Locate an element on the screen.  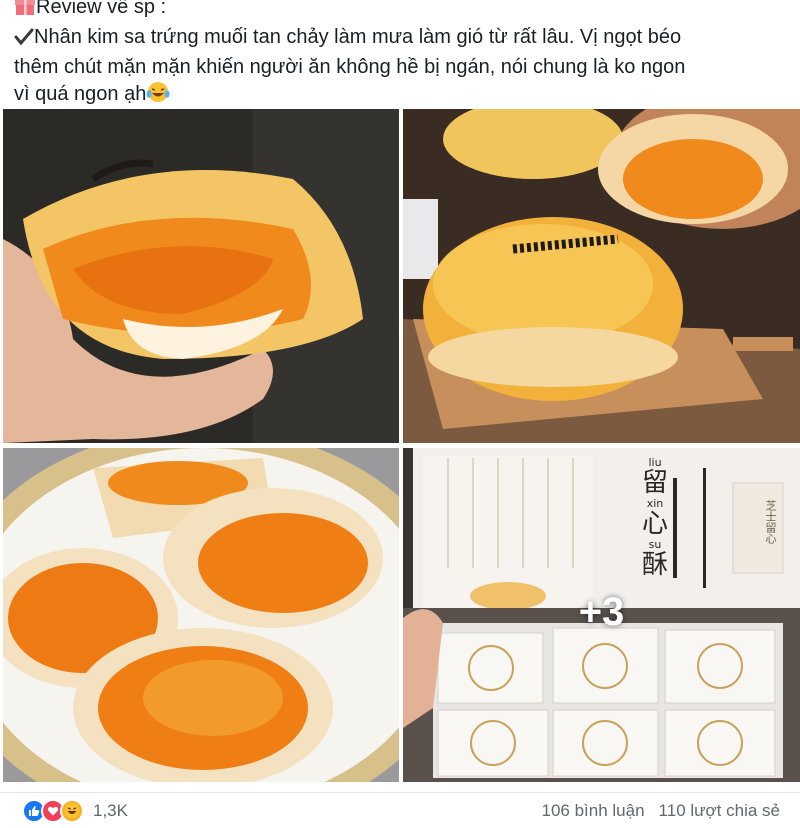
post-footer: 1,3K 106 bình luận 110 lượt chia sẻ is located at coordinates (400, 810).